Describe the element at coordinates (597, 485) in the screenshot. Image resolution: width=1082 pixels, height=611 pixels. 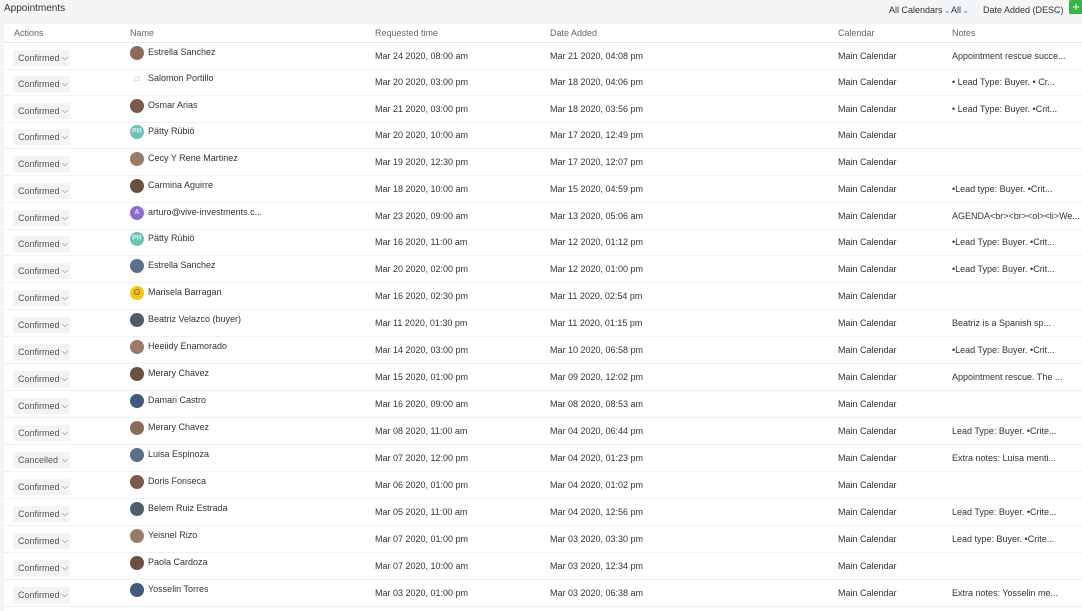
I see `date-added: Mar 04 2020, 01:02 pm` at that location.